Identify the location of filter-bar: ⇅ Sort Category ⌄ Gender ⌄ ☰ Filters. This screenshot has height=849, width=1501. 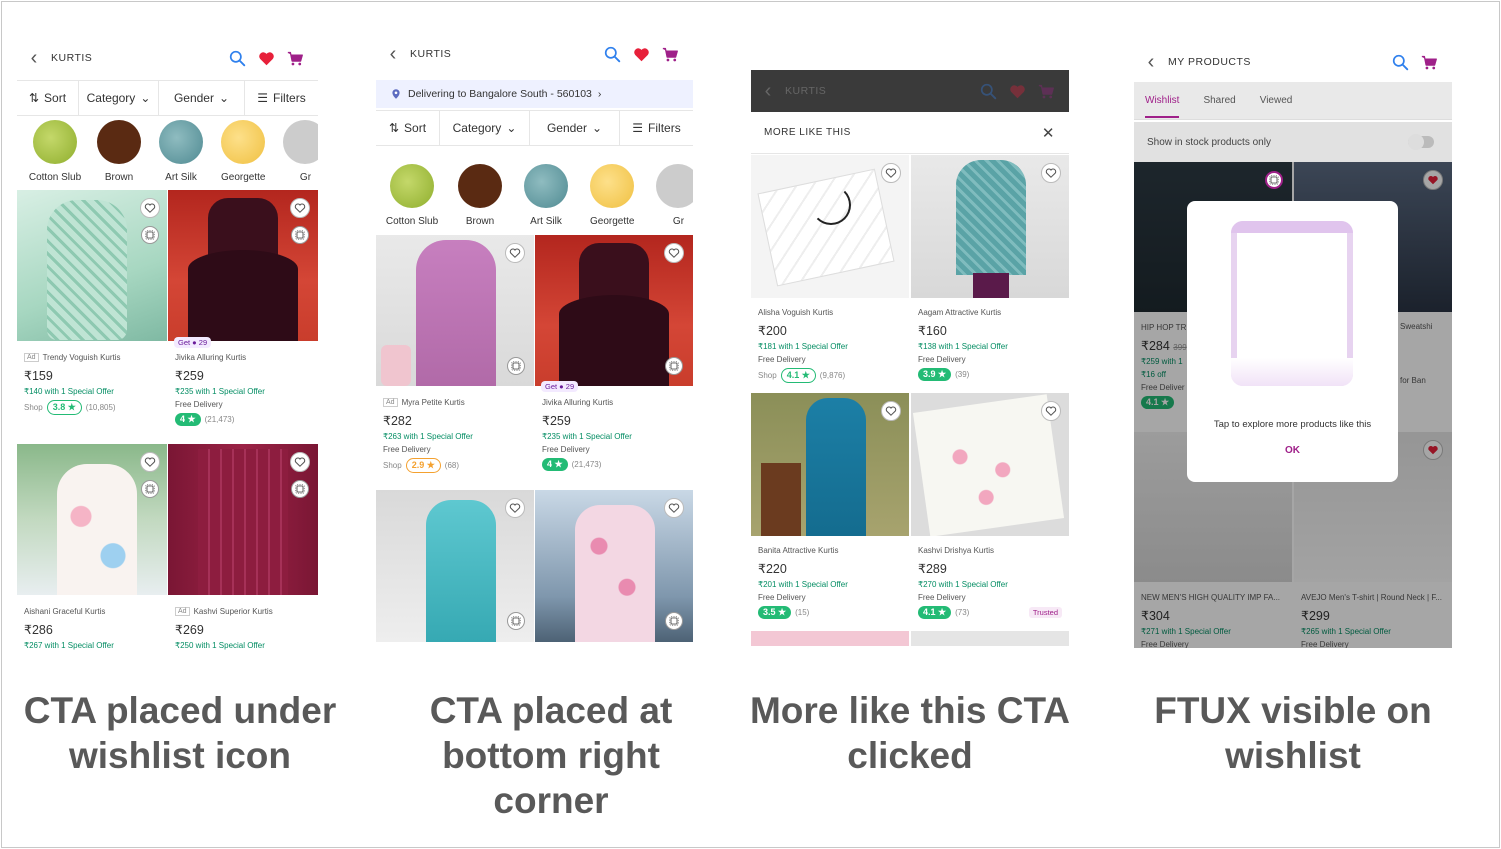
(534, 128).